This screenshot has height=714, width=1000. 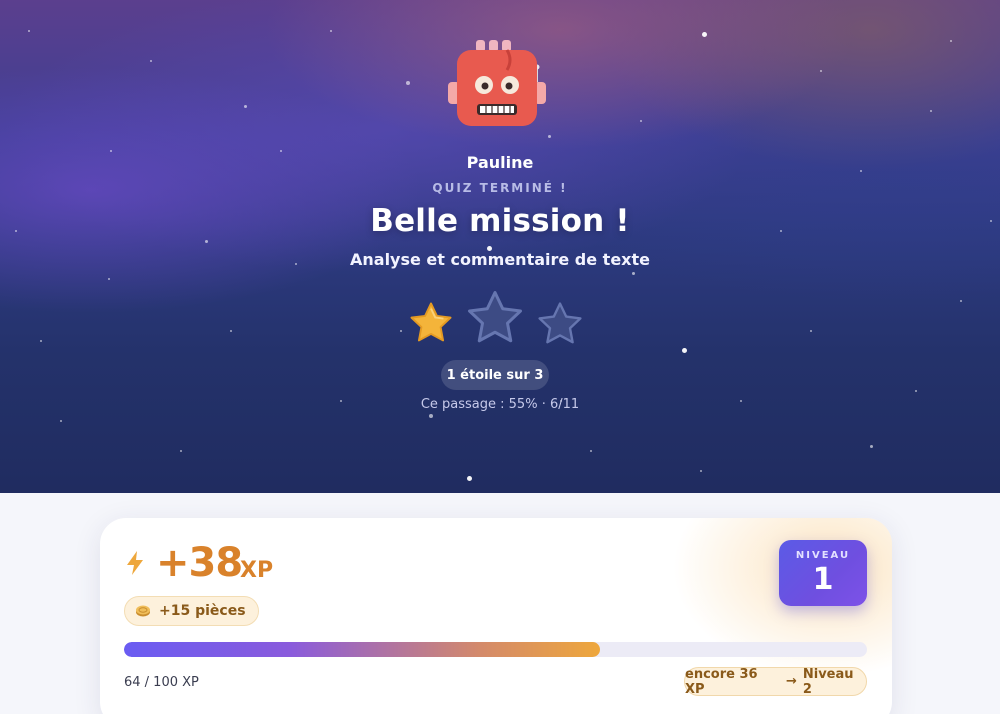 I want to click on arrow-right-icon: →, so click(x=791, y=681).